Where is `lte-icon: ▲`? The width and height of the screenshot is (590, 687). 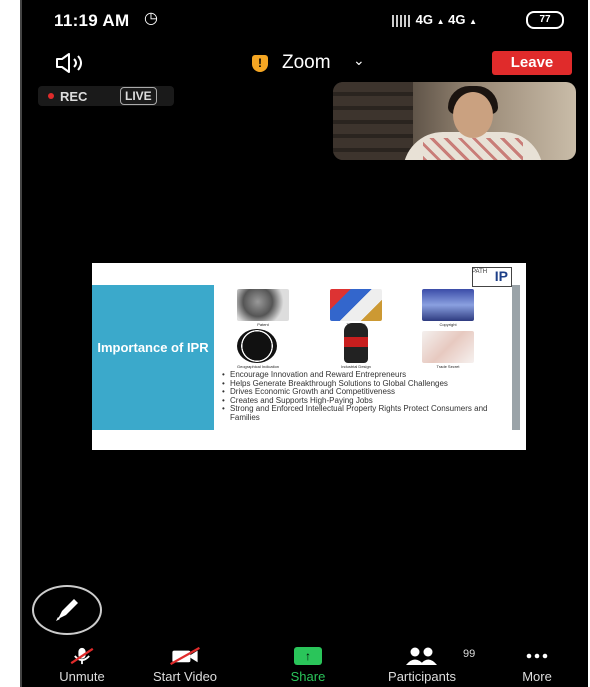
lte-icon: ▲ is located at coordinates (440, 21).